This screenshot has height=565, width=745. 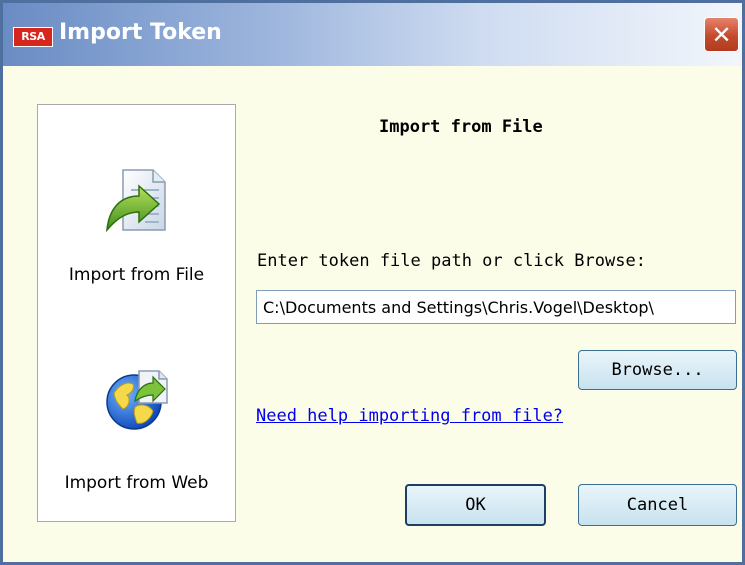 I want to click on close-icon: ✕, so click(x=721, y=34).